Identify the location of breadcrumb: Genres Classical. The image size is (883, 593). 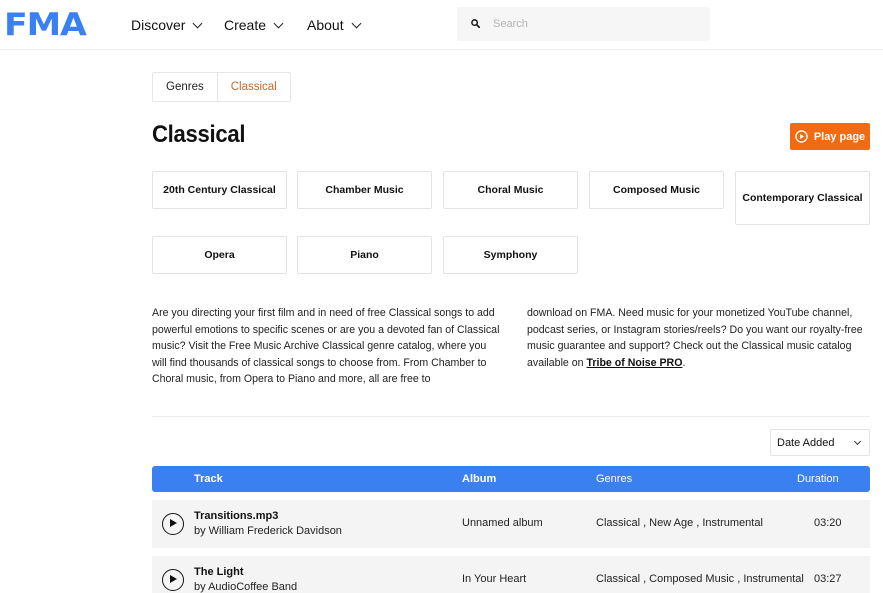
(221, 87).